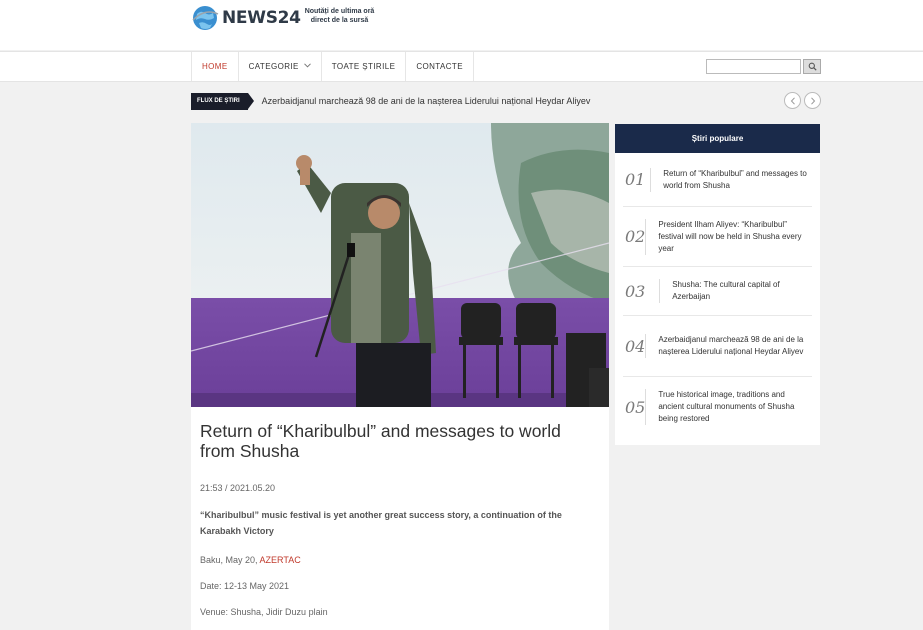  I want to click on main-navigation-bar: HOME CATEGORIE TOATE ȘTIRILE CONTACTE, so click(461, 66).